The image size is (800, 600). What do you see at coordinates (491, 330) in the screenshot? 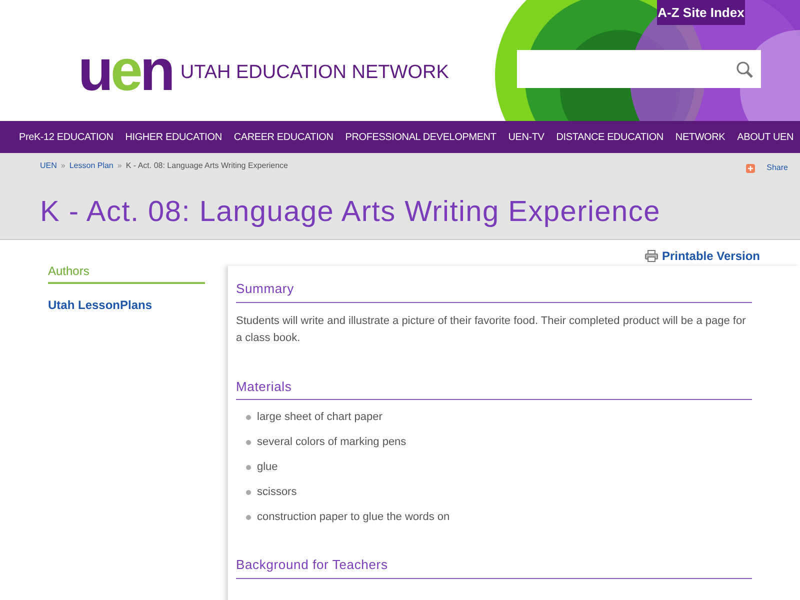
I see `summary-text: Students will write and illustrate a picture of their favorite food. Their completed product will be a page for a class book.` at bounding box center [491, 330].